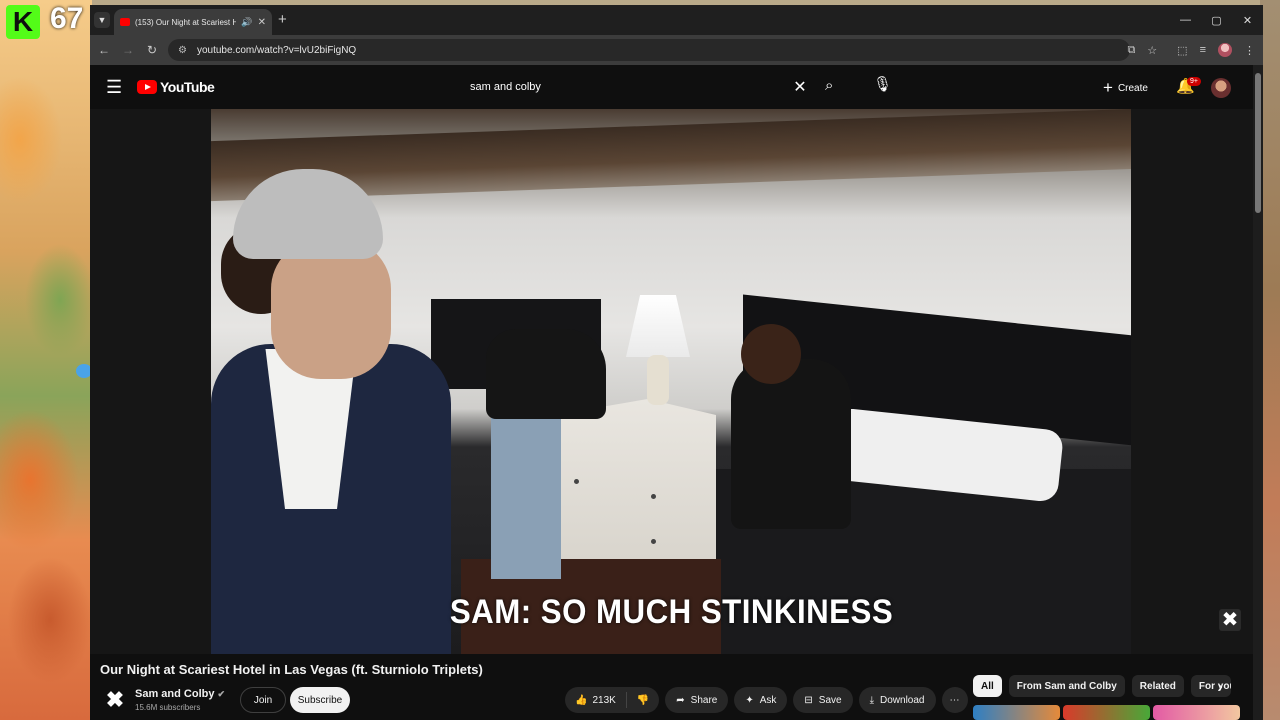 The width and height of the screenshot is (1280, 720). I want to click on tab-dropdown-icon: ▼, so click(102, 20).